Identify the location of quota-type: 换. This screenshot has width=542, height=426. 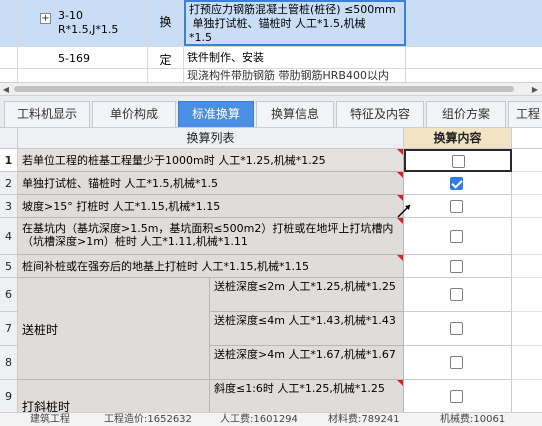
(165, 22).